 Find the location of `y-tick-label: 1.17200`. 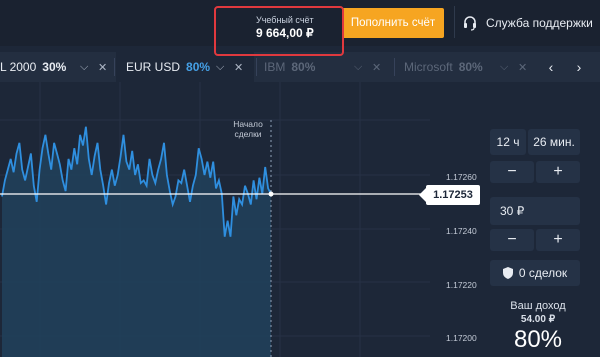

y-tick-label: 1.17200 is located at coordinates (461, 338).